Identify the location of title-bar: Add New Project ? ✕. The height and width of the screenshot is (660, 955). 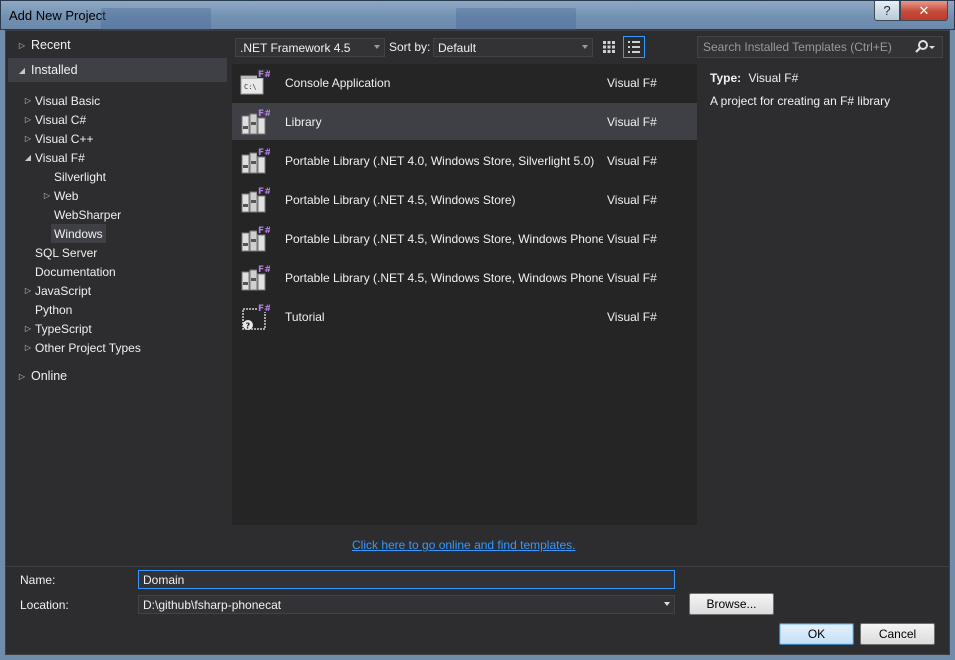
(477, 15).